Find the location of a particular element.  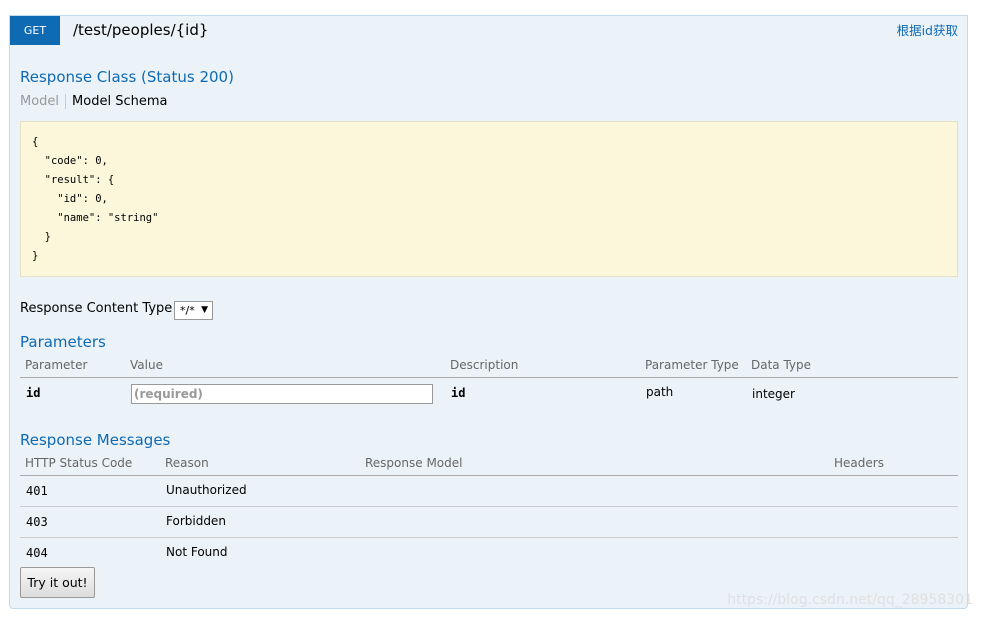

schema-line: "name": "string" is located at coordinates (95, 218).